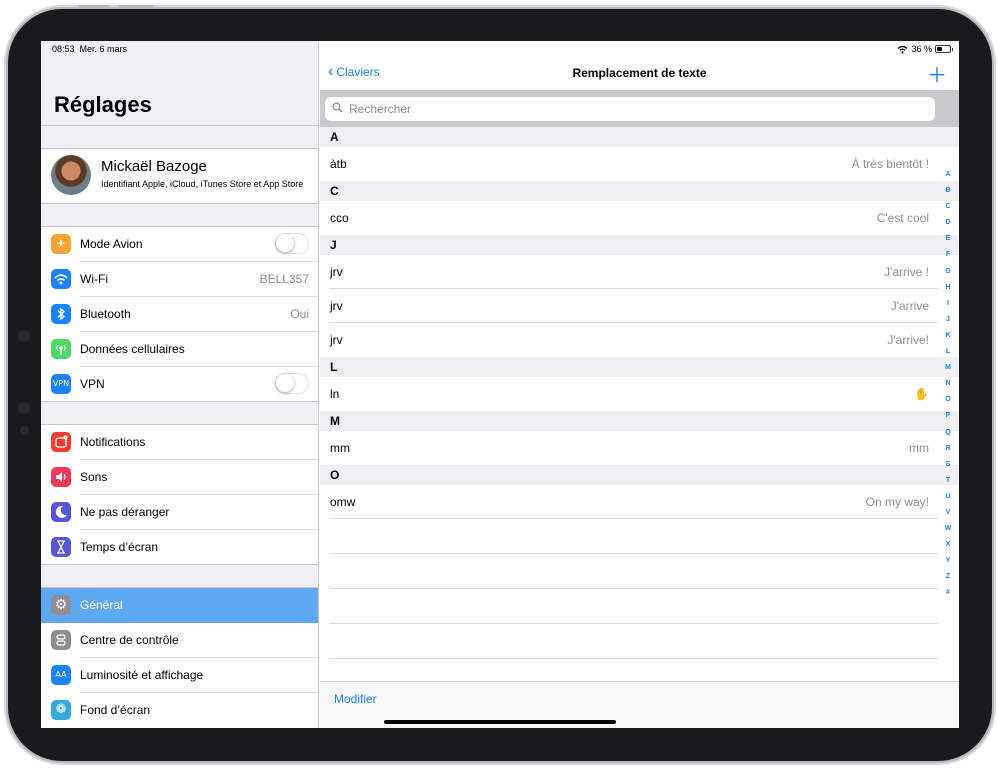  I want to click on wallpaper-icon: ❁, so click(61, 710).